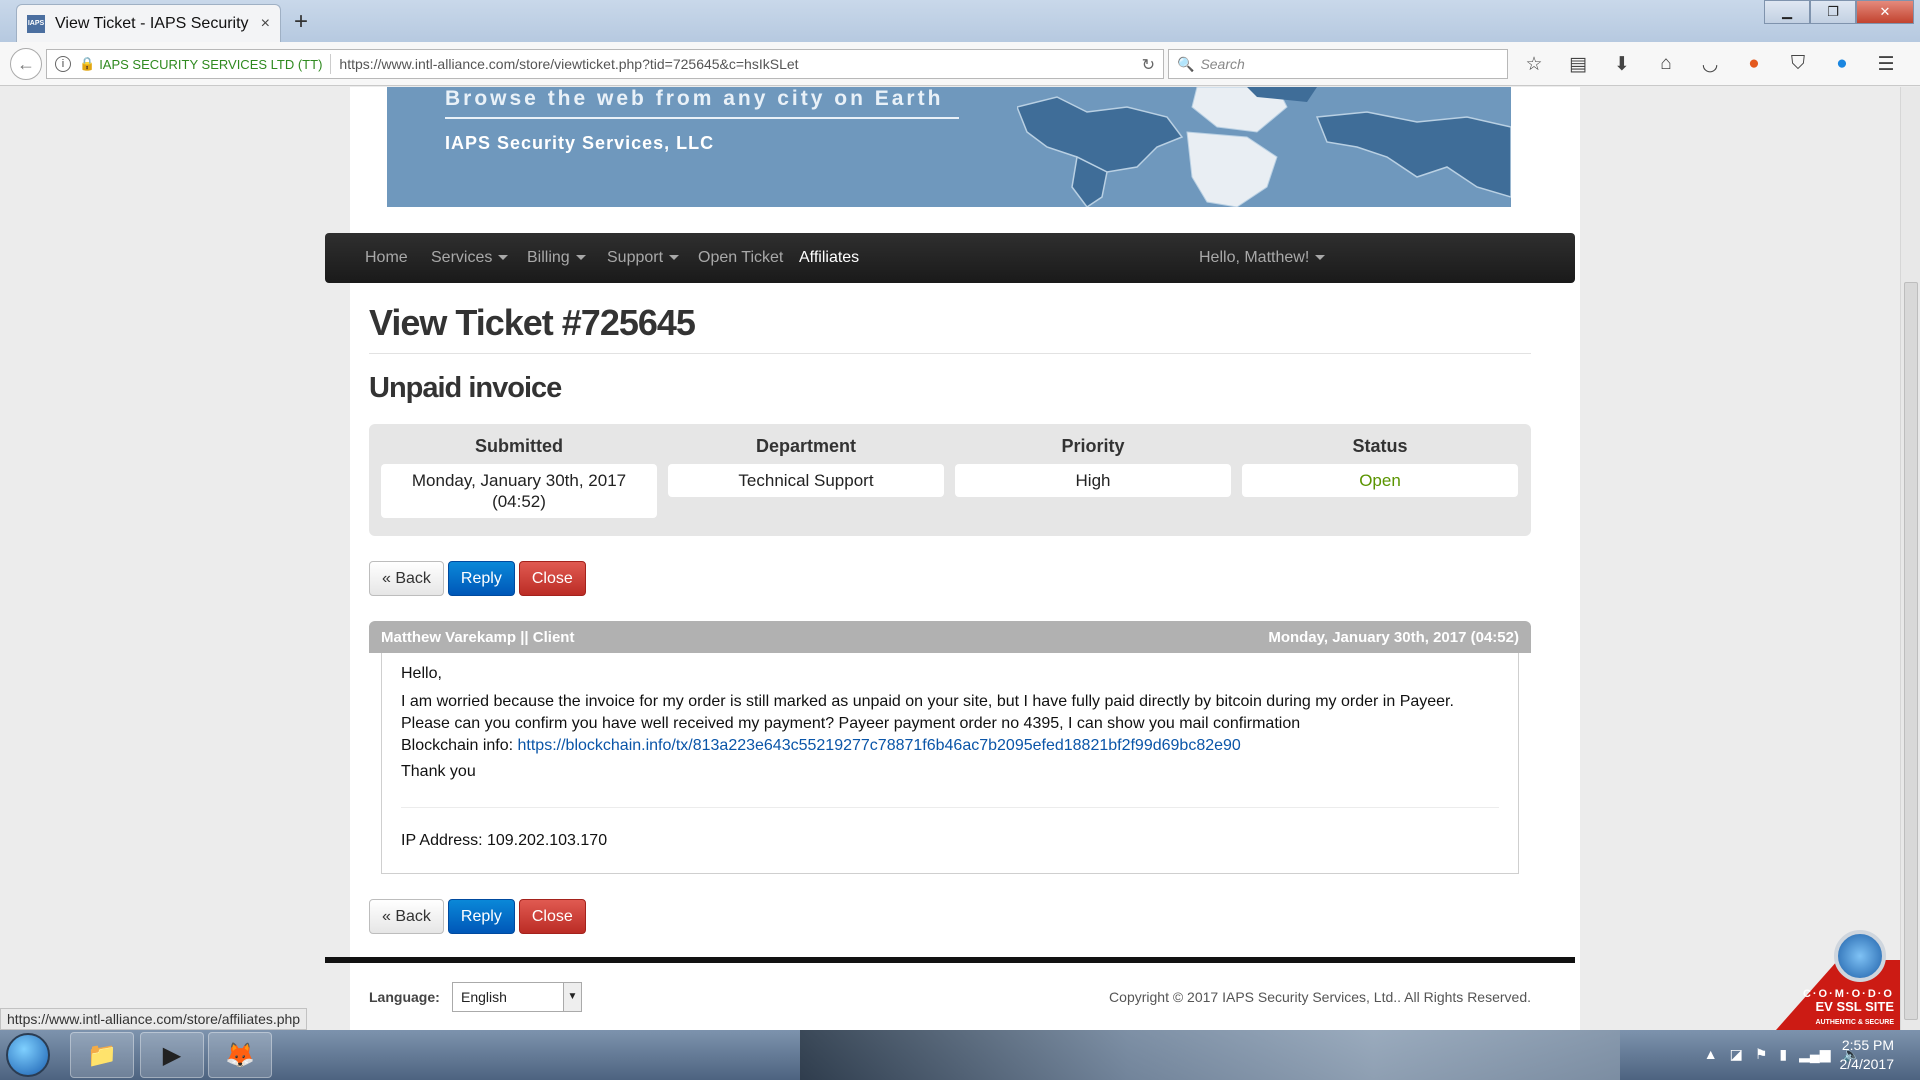 The height and width of the screenshot is (1080, 1920). I want to click on reading-list-icon: ▤, so click(1578, 64).